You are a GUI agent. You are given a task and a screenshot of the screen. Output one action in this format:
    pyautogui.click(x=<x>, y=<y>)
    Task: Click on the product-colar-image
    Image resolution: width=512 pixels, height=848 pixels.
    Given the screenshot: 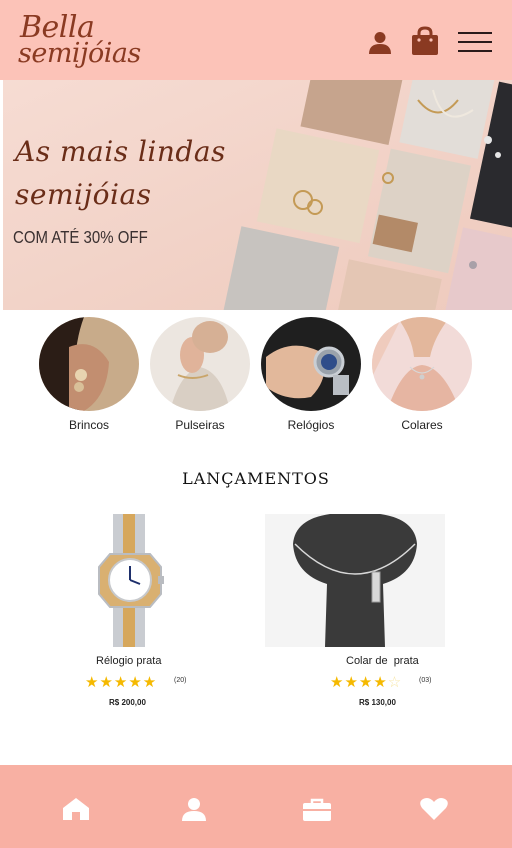 What is the action you would take?
    pyautogui.click(x=355, y=580)
    